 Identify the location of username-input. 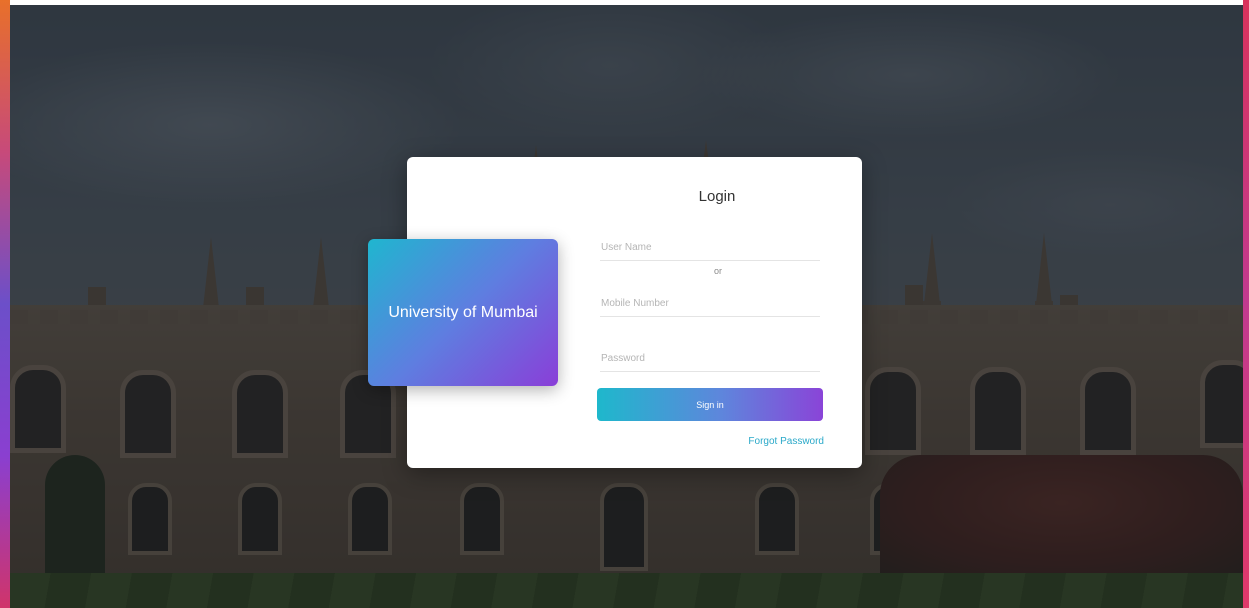
(710, 247).